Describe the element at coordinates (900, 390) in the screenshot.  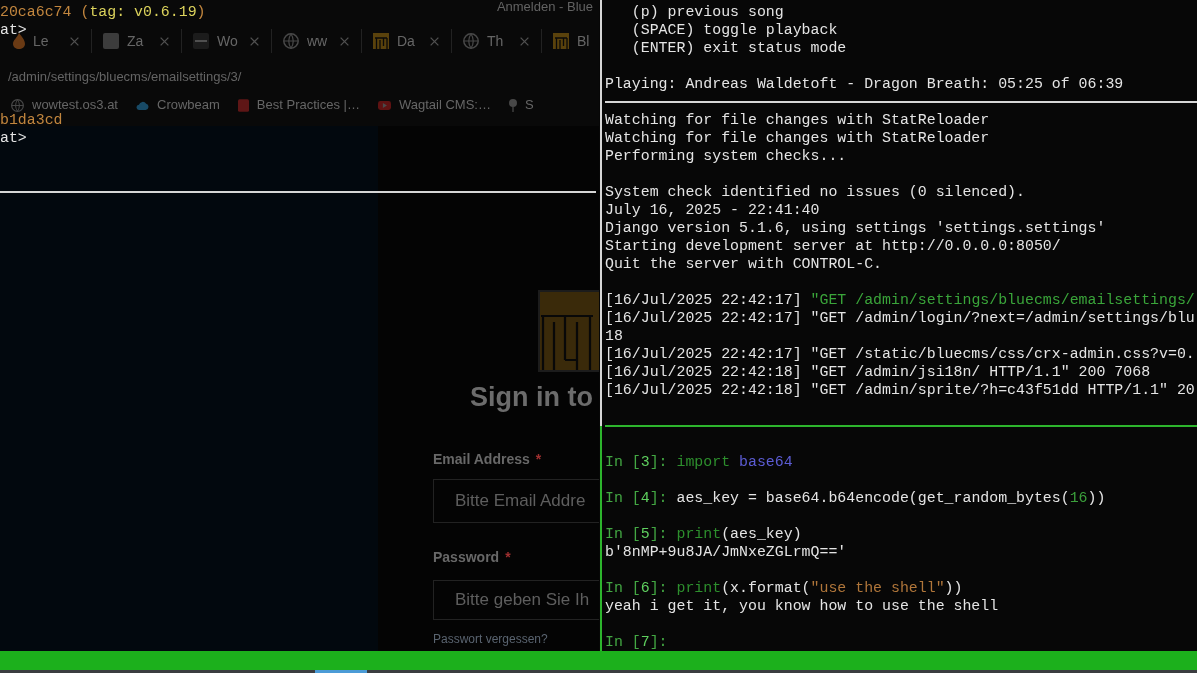
I see `server-log-line: [16/Jul/2025 22:42:18] "GET /admin/sprite/?h=c43f51dd HTTP/1.1" 20` at that location.